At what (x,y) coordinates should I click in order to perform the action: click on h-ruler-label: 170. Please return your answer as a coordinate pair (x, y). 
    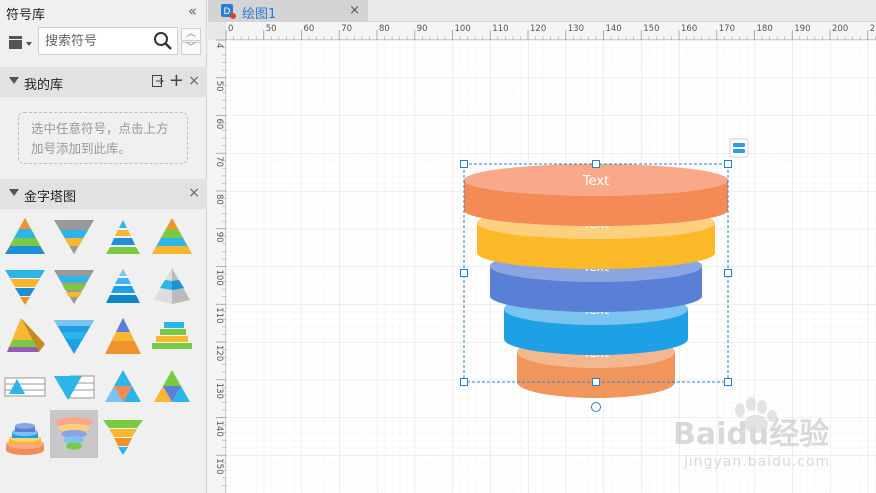
    Looking at the image, I should click on (727, 29).